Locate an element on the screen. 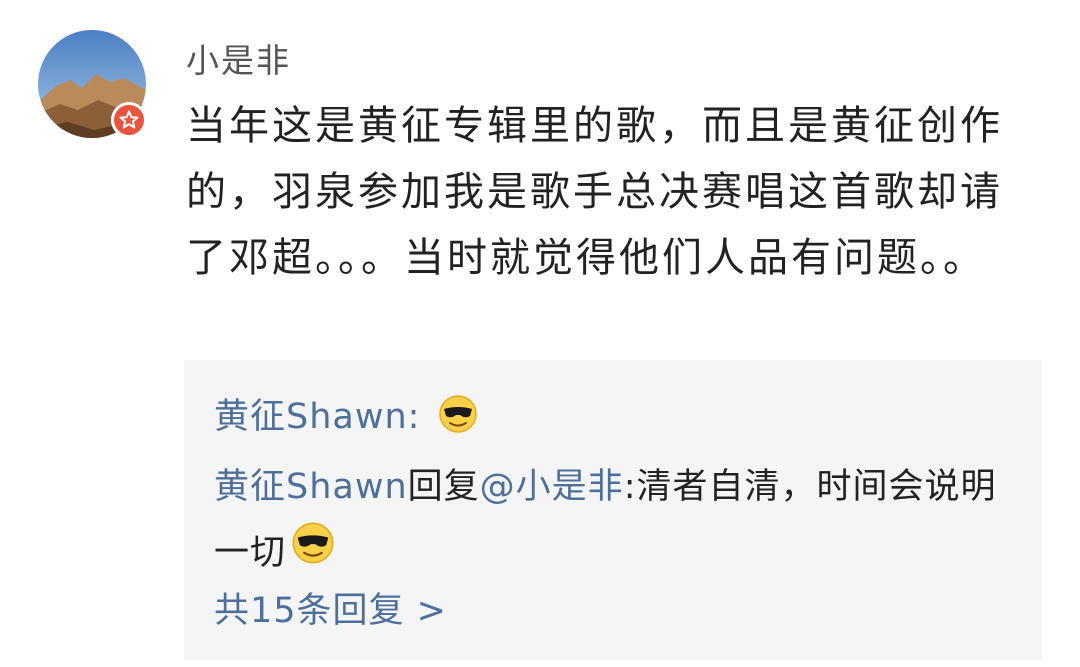 Image resolution: width=1080 pixels, height=667 pixels. reply-colon: : is located at coordinates (630, 487).